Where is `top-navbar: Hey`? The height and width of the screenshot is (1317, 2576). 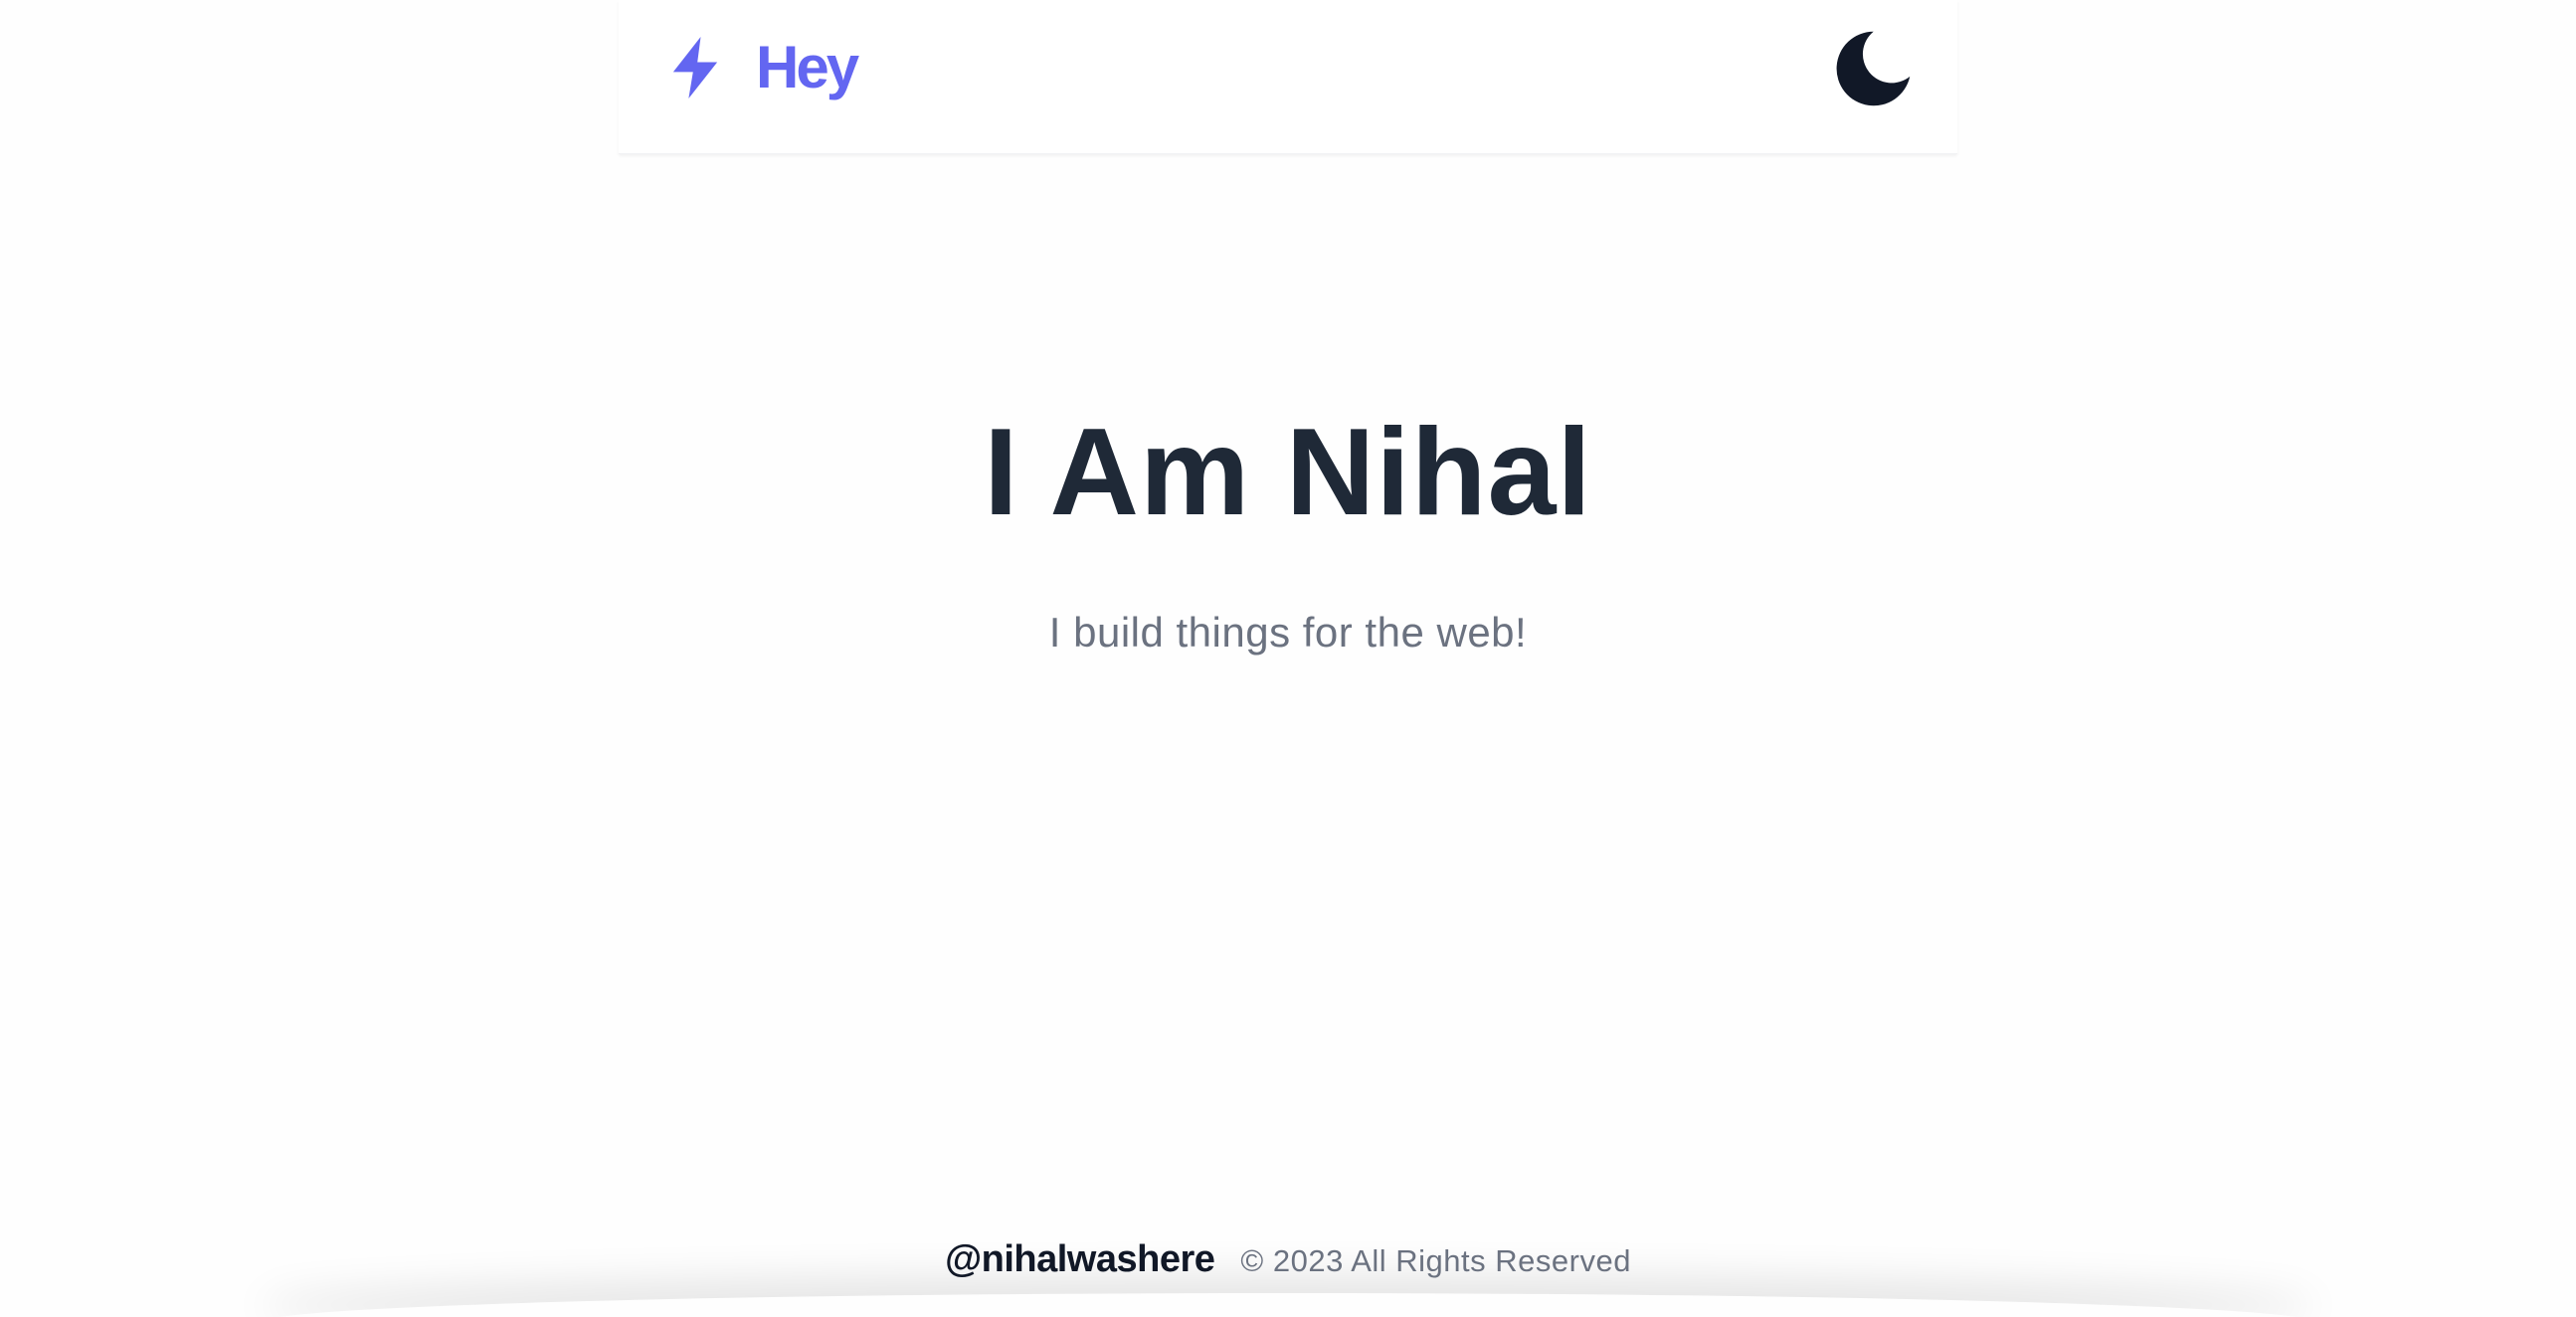 top-navbar: Hey is located at coordinates (1288, 77).